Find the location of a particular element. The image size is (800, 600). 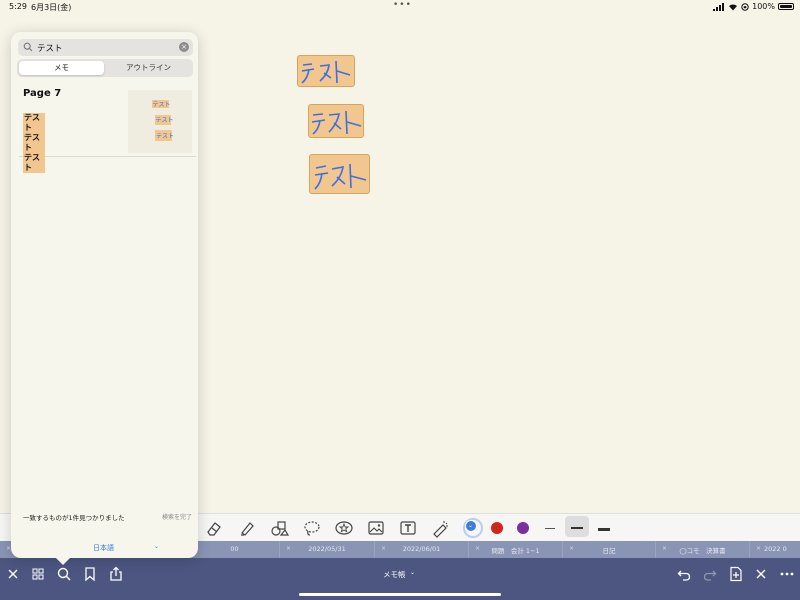

multitasking-dots: ••• is located at coordinates (402, 5).